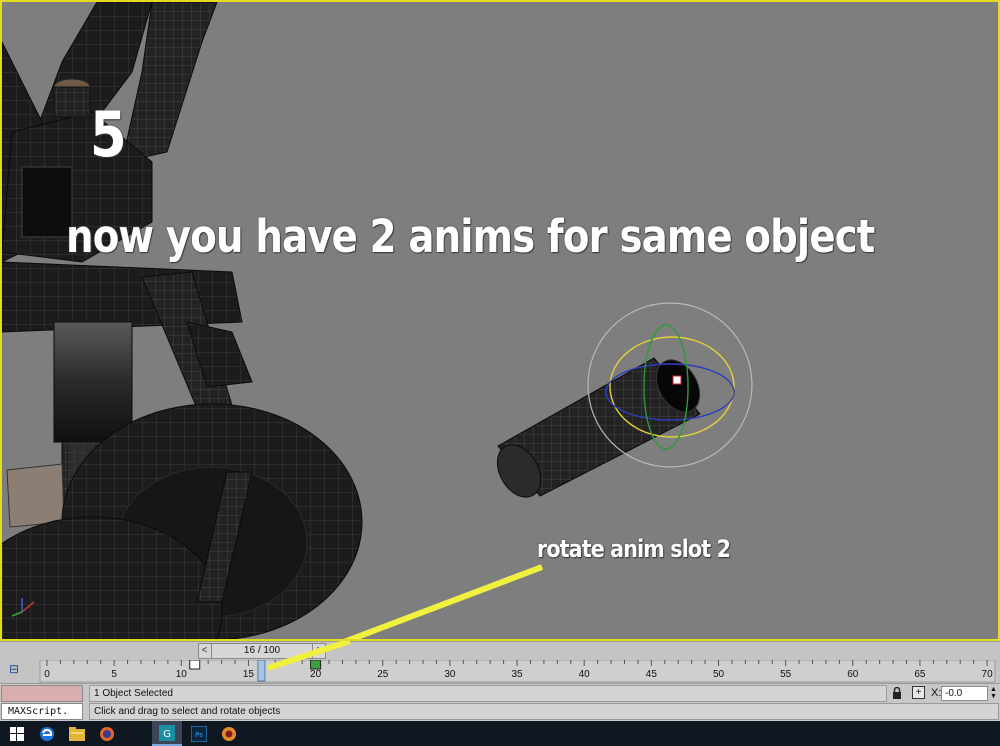 The image size is (1000, 746). Describe the element at coordinates (599, 428) in the screenshot. I see `selected-cylinder` at that location.